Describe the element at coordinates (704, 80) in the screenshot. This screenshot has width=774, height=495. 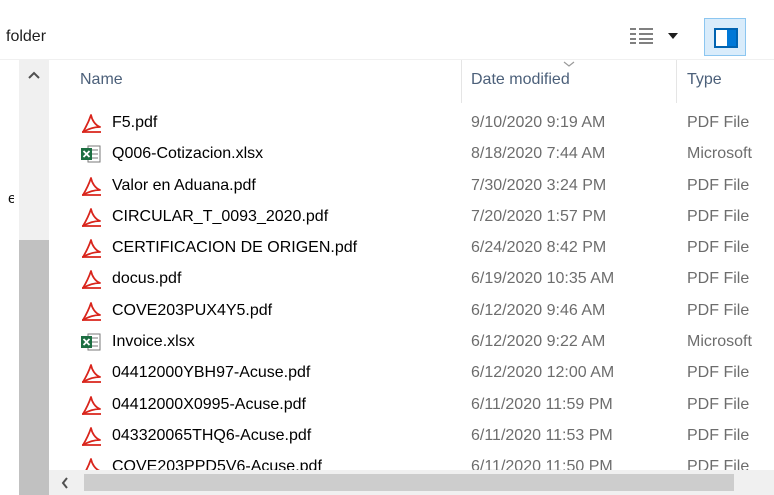
I see `column-header-type: Type` at that location.